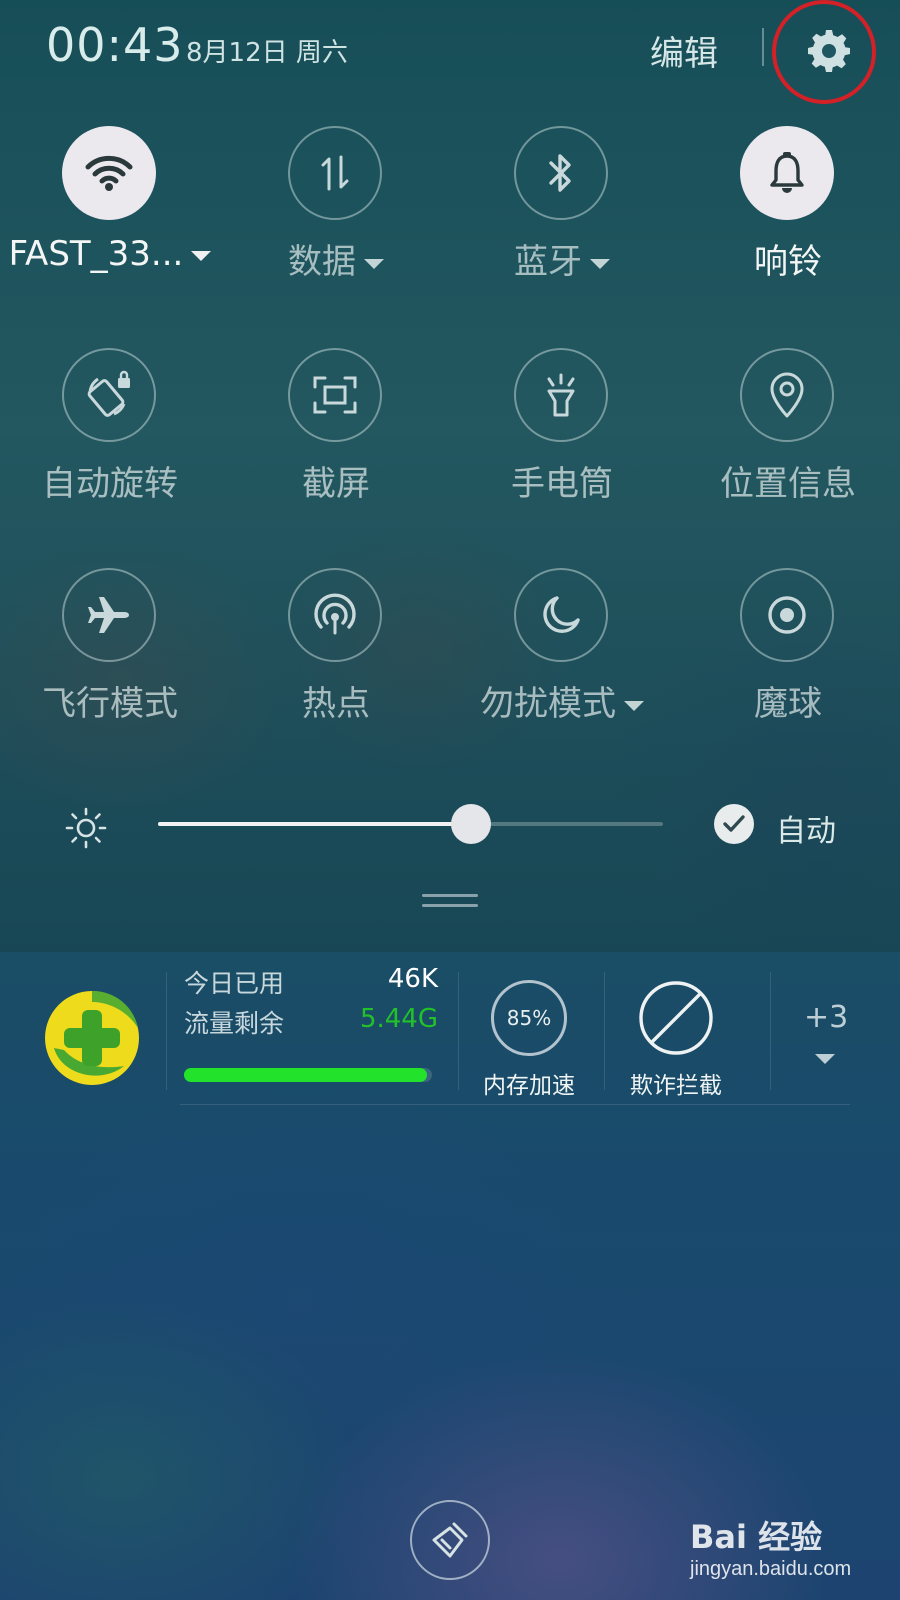 The image size is (900, 1600). Describe the element at coordinates (788, 262) in the screenshot. I see `tile-label: 响铃` at that location.